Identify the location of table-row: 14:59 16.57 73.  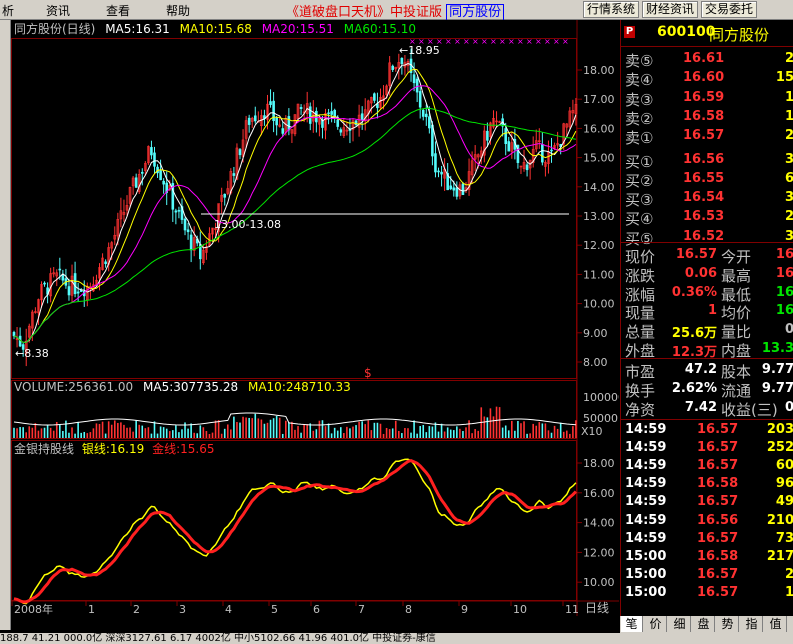
(707, 540).